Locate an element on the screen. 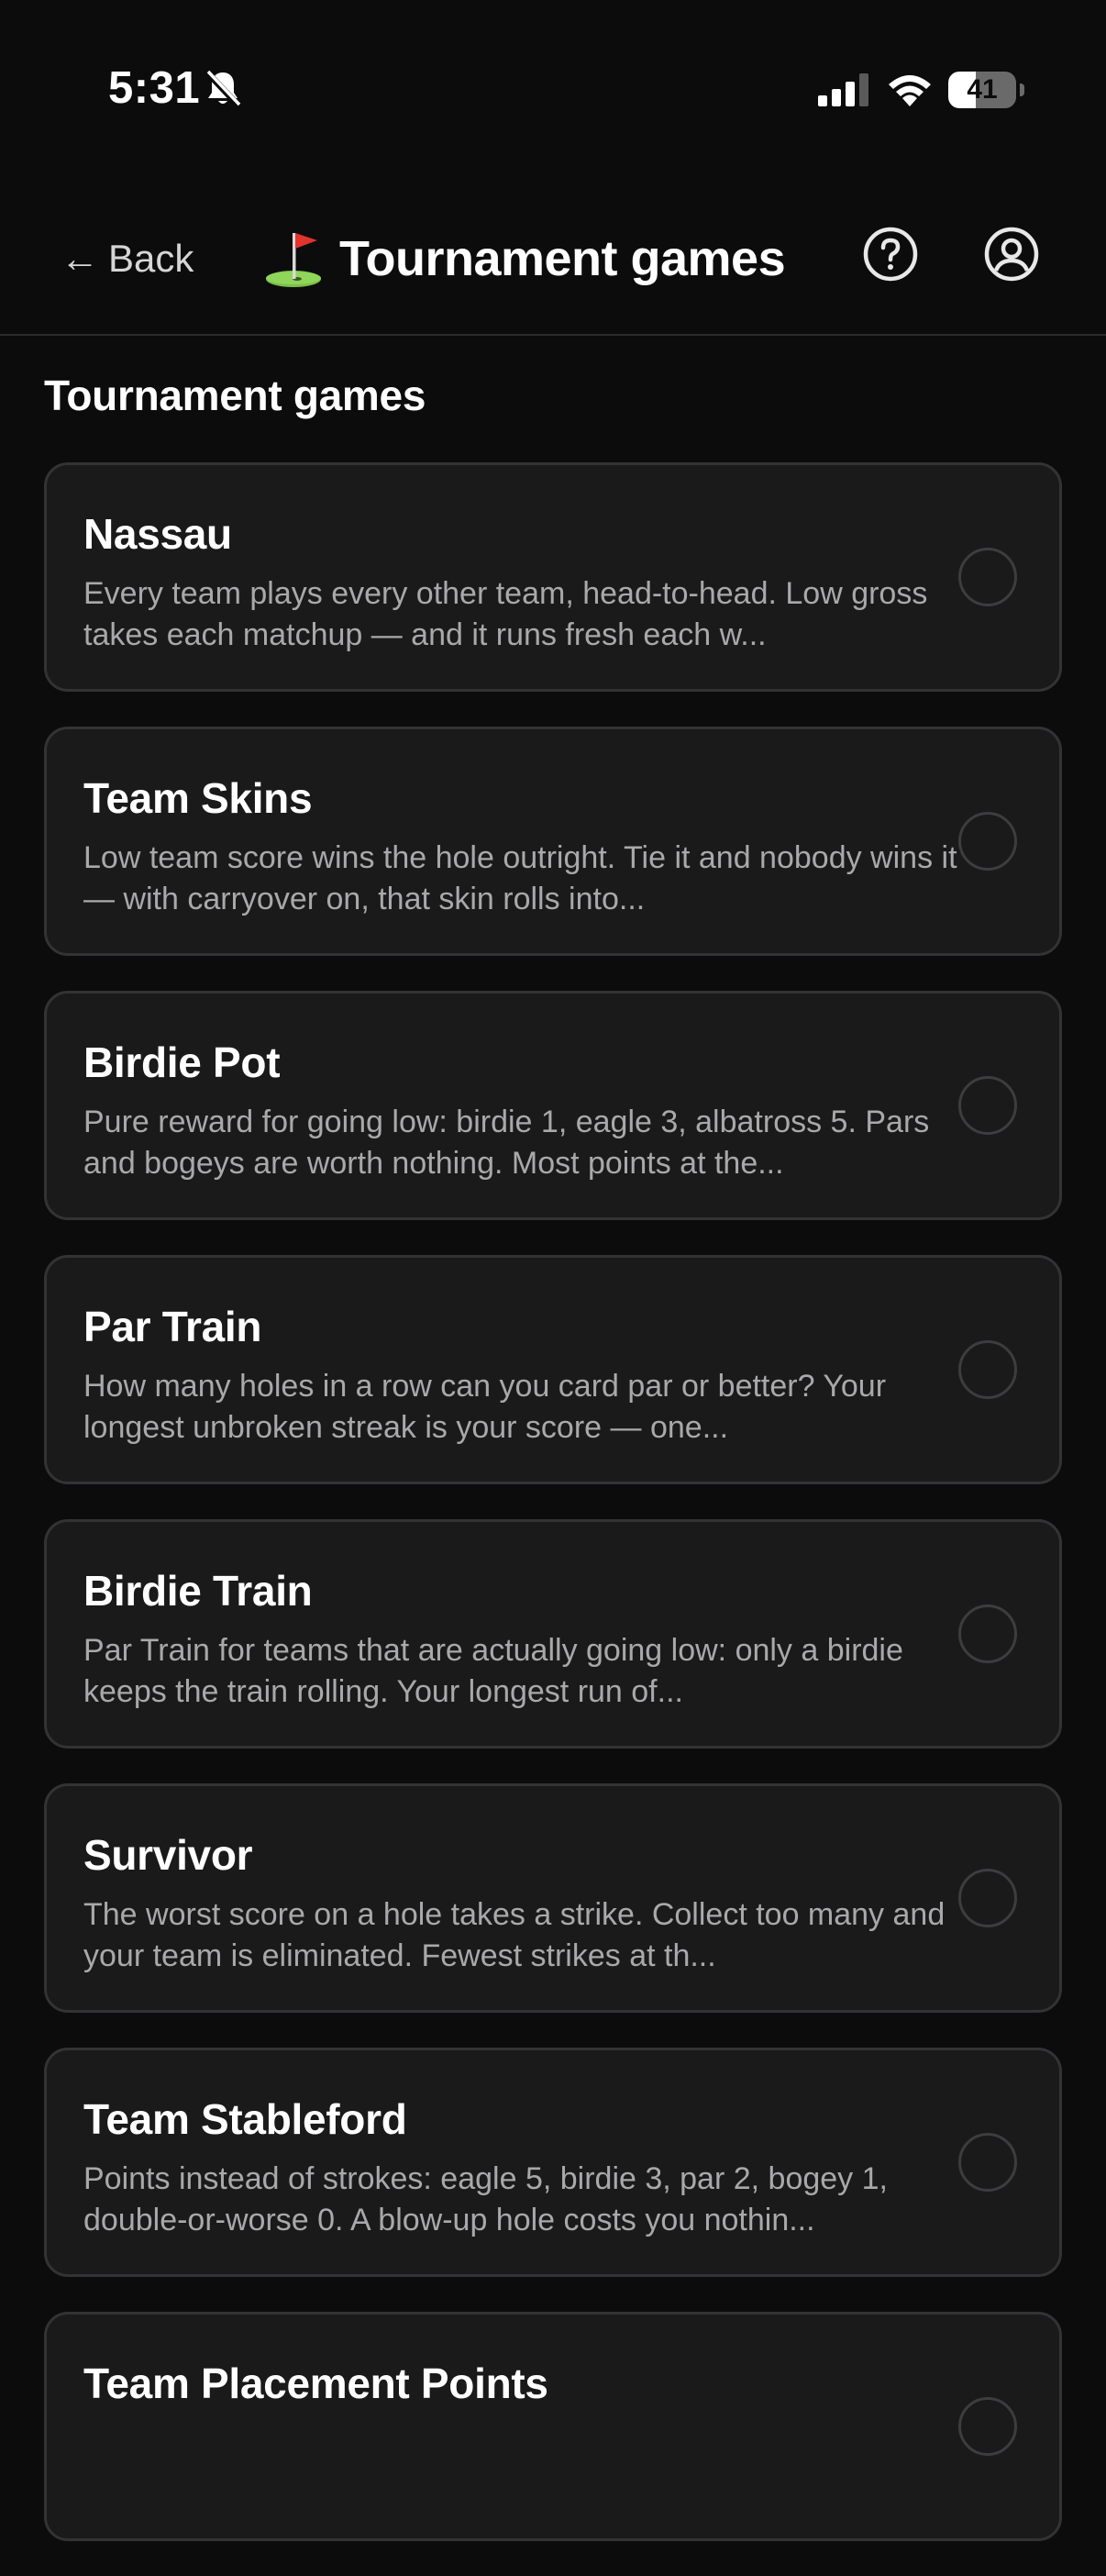 This screenshot has width=1106, height=2576. back-button: ← Back is located at coordinates (128, 258).